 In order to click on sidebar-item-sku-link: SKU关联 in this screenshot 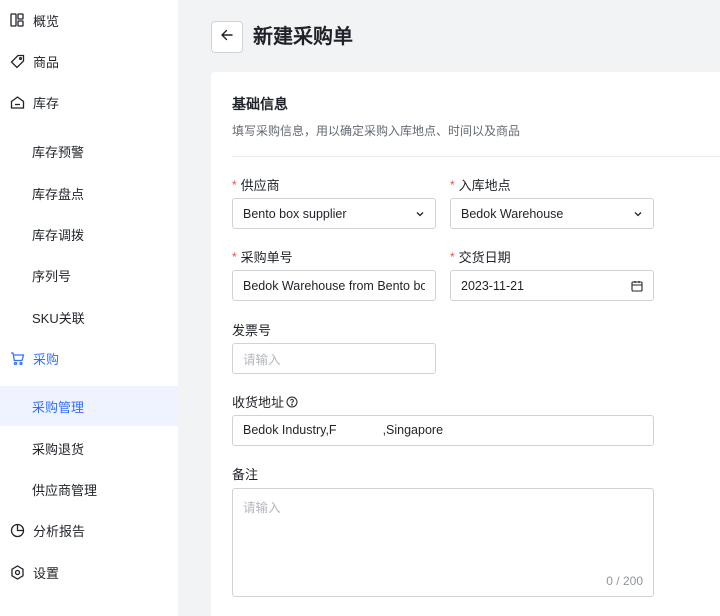, I will do `click(89, 317)`.